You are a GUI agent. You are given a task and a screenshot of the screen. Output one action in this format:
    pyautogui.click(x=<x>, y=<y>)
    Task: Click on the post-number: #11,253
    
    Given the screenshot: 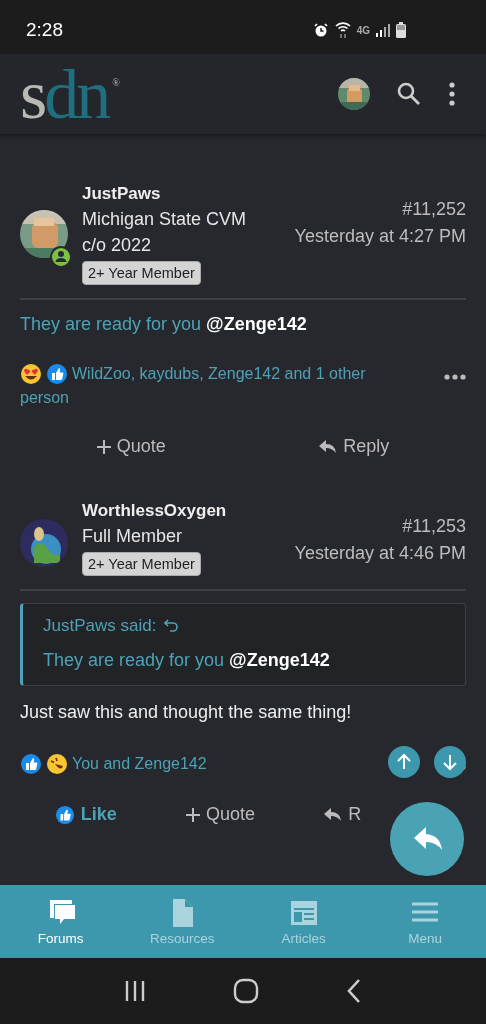 What is the action you would take?
    pyautogui.click(x=434, y=526)
    